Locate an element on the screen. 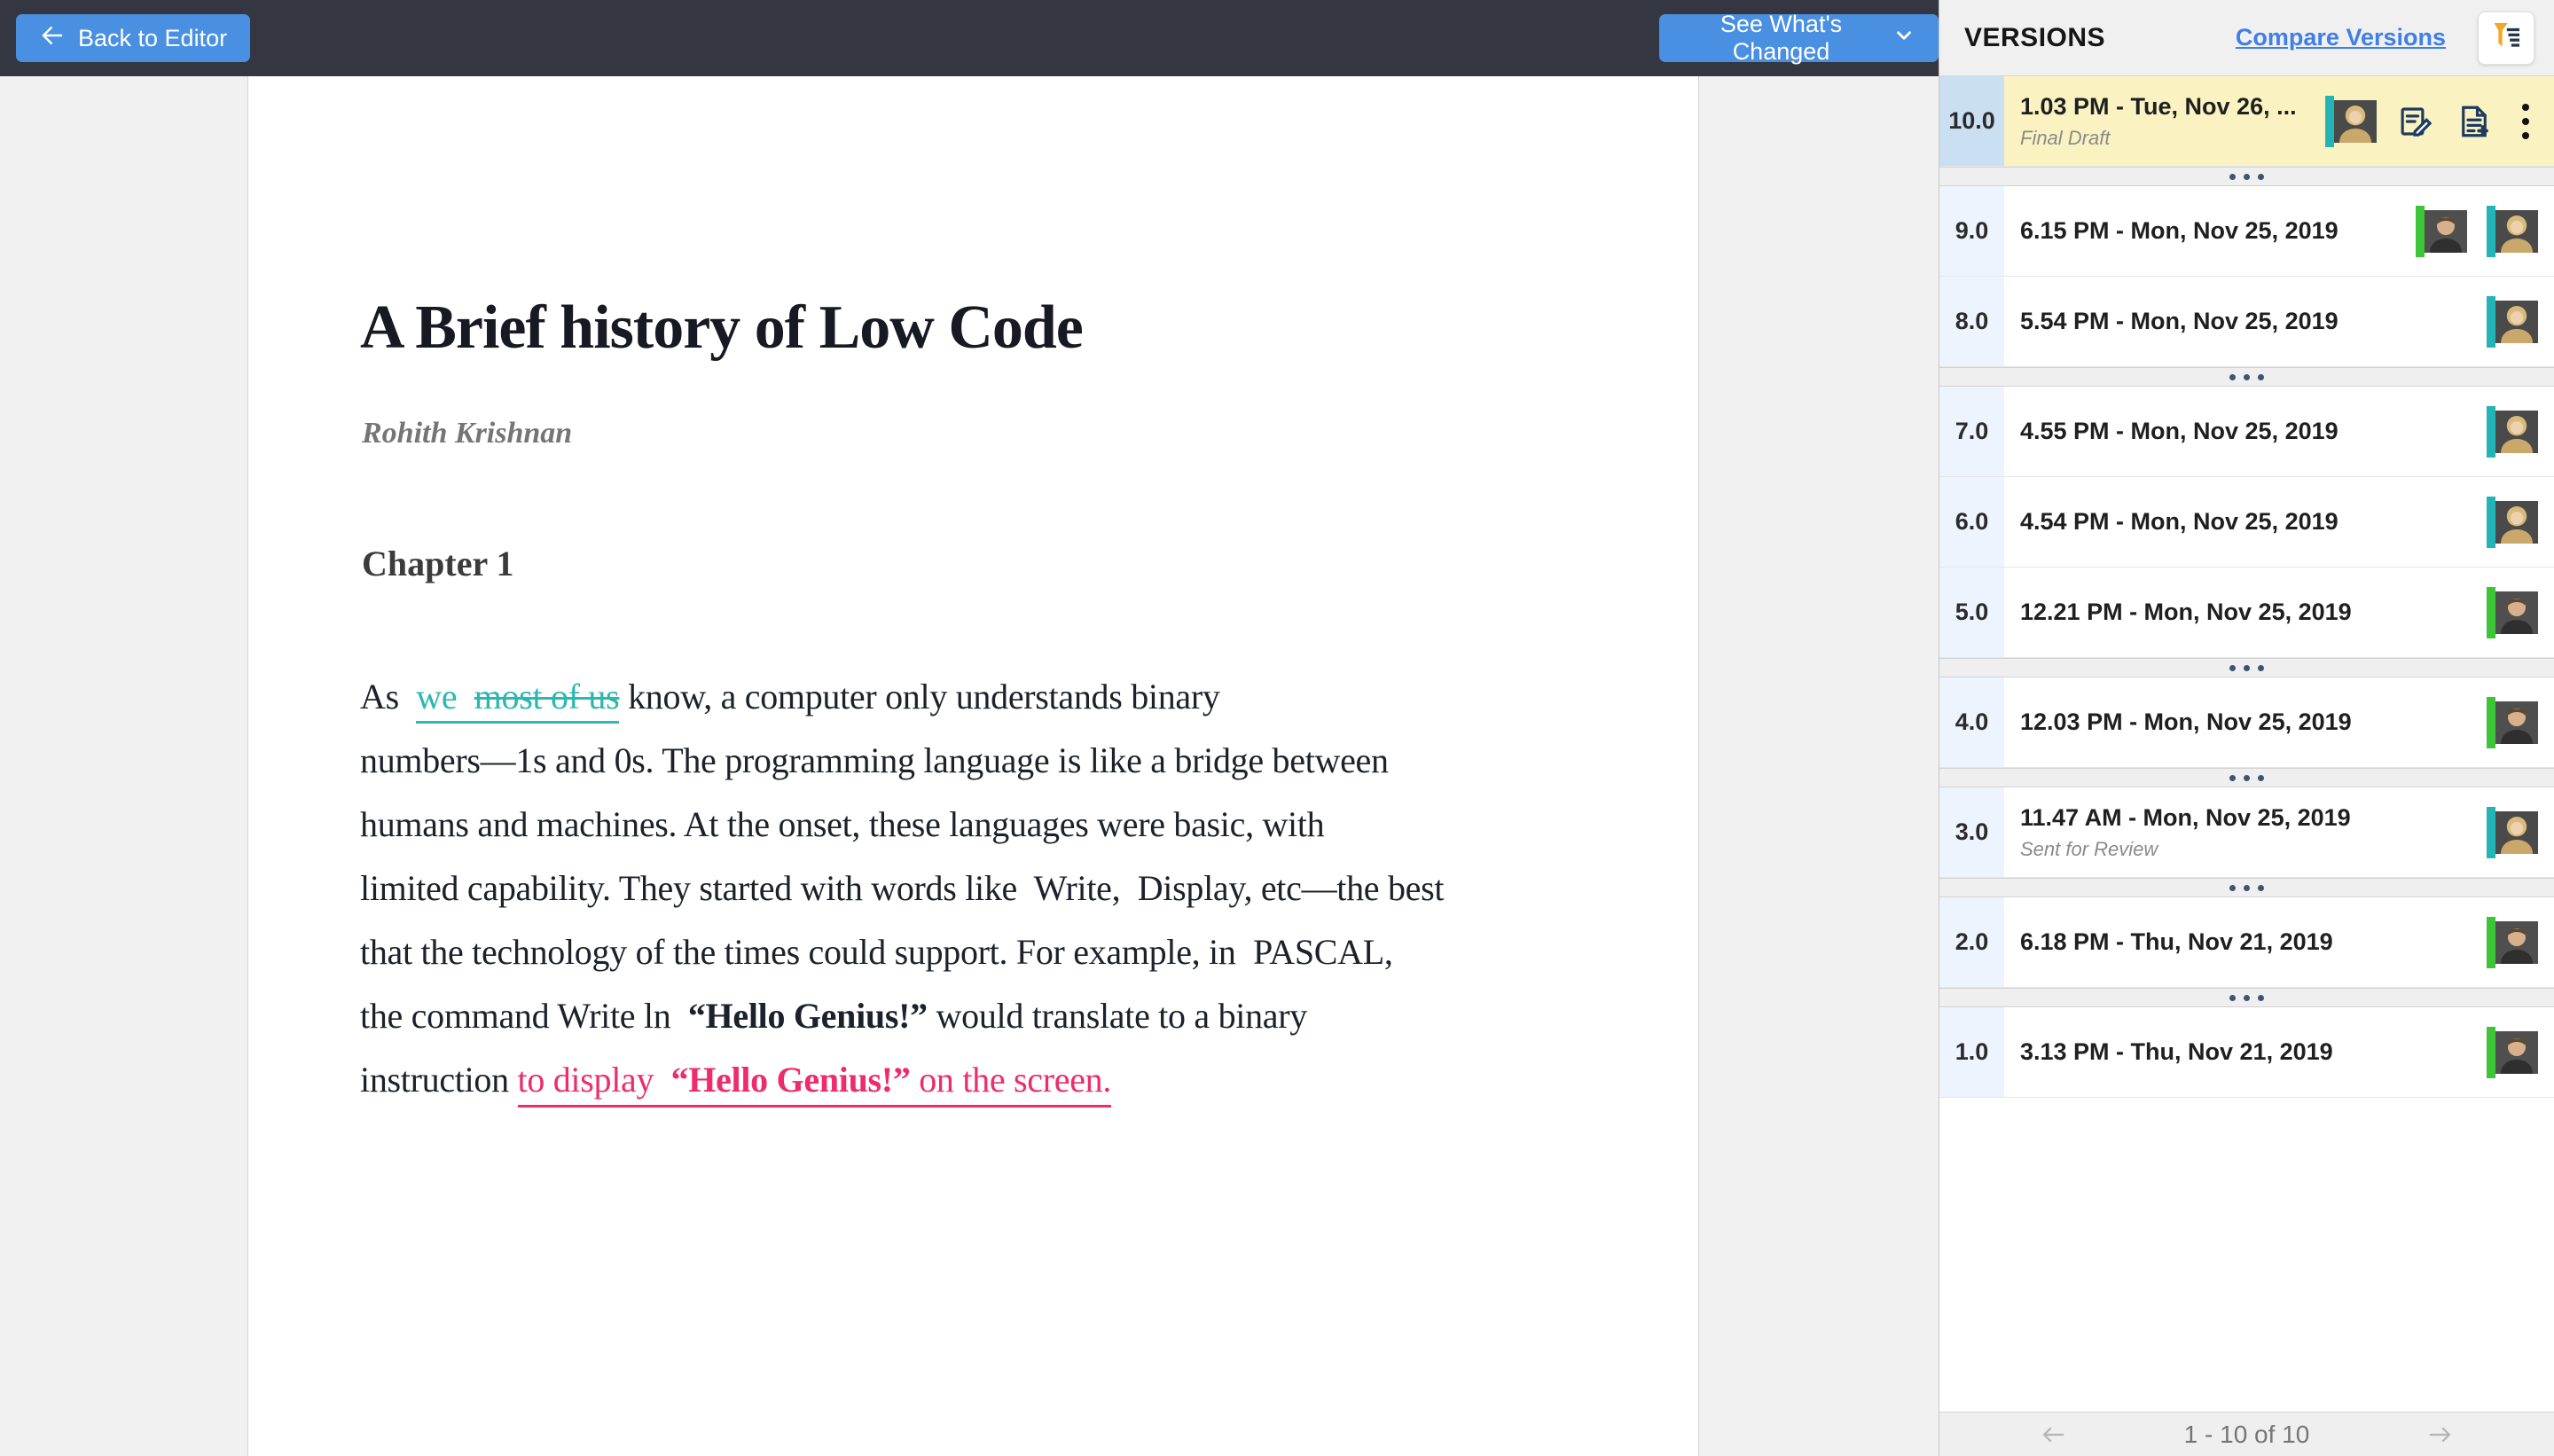  version-number: 10.0 is located at coordinates (1971, 121).